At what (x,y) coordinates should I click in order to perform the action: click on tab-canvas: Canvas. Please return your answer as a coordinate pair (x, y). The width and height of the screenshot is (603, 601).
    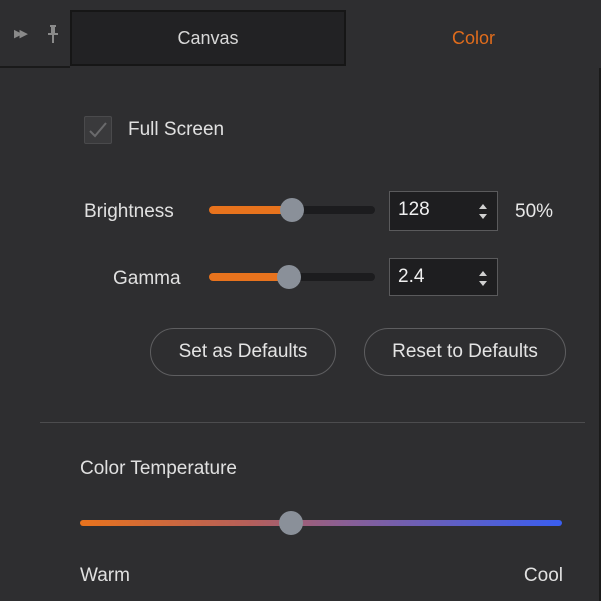
    Looking at the image, I should click on (208, 38).